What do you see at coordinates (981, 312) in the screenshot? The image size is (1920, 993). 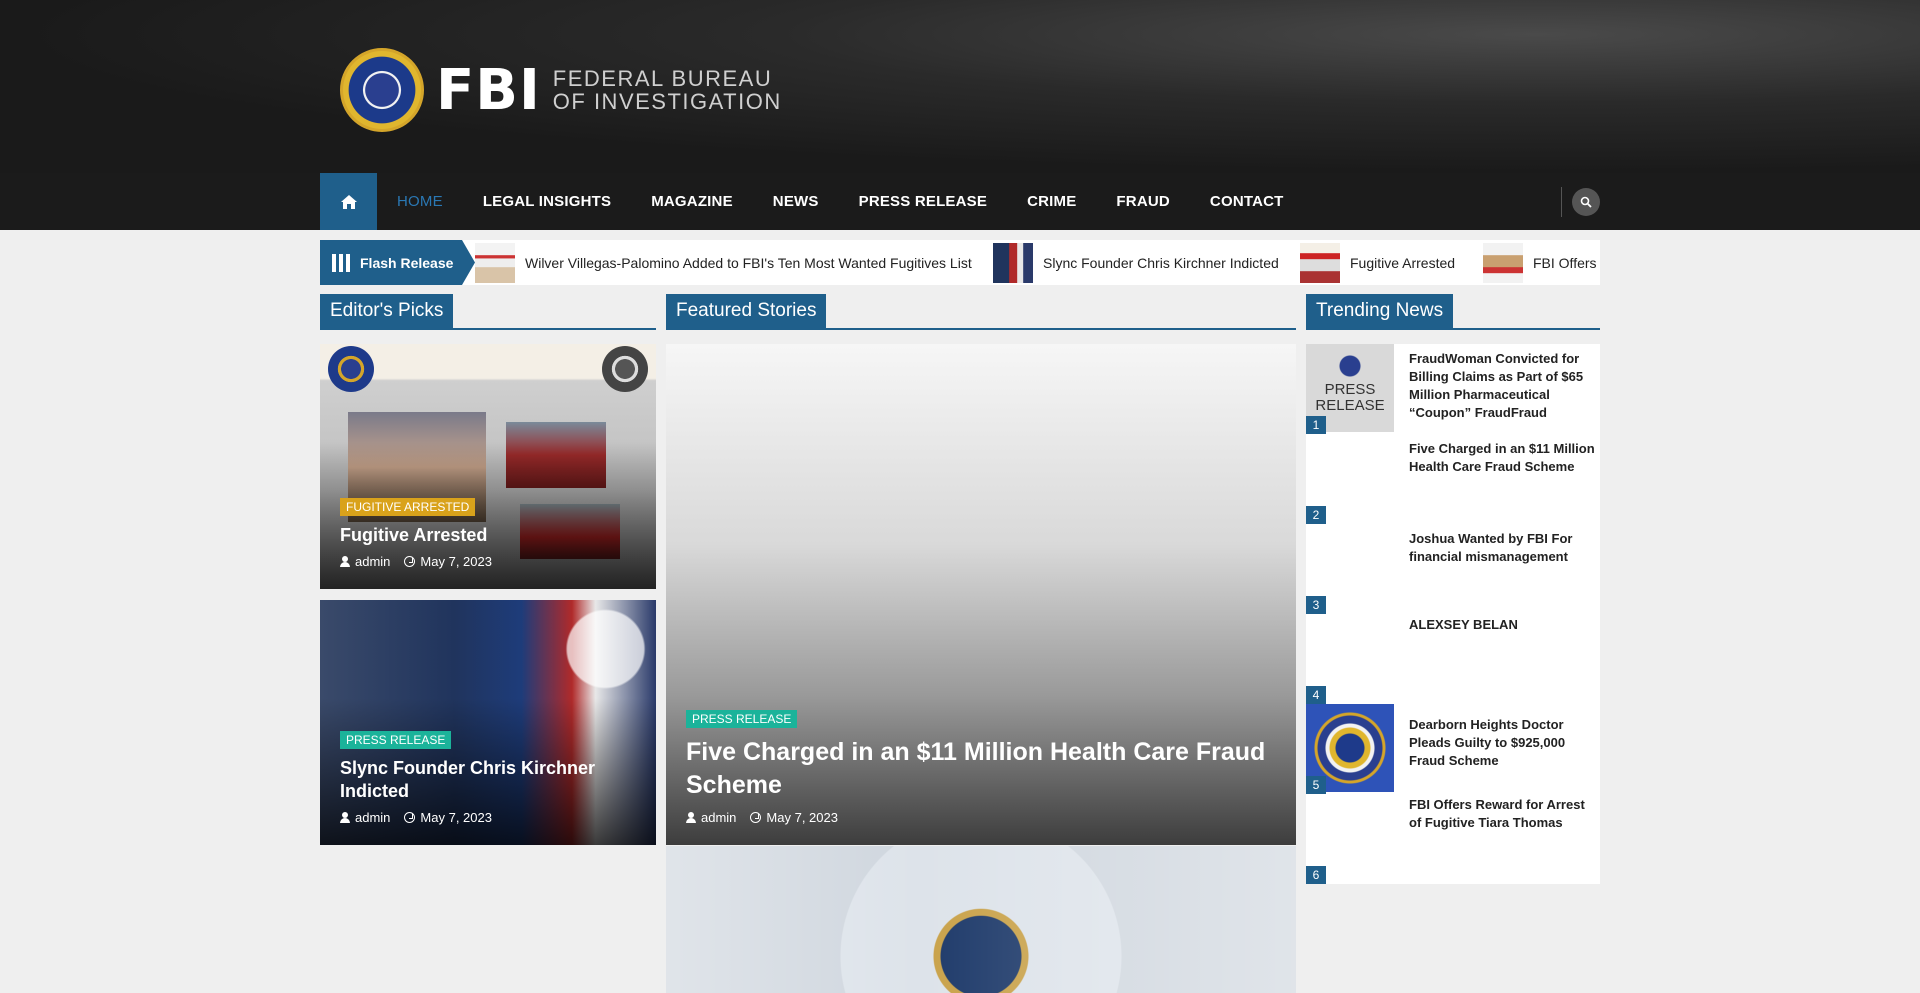 I see `featured-stories-heading: Featured Stories` at bounding box center [981, 312].